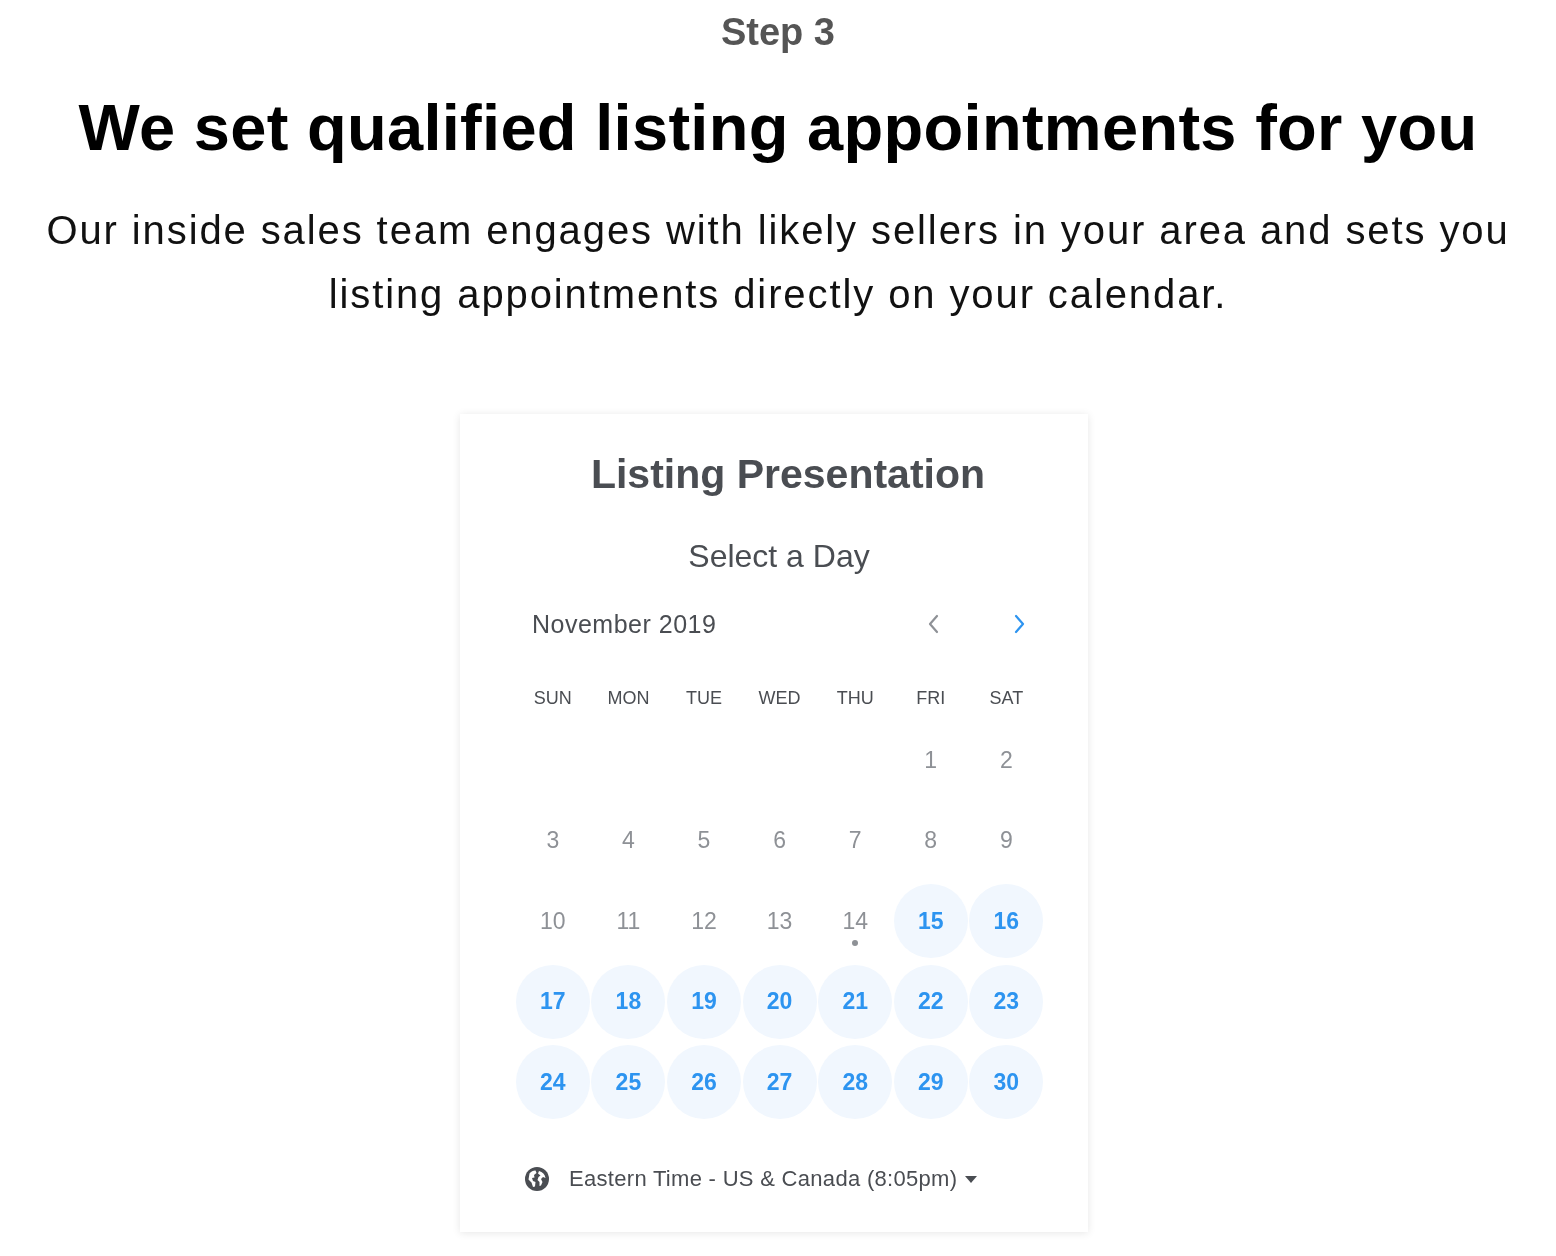 This screenshot has width=1556, height=1256. I want to click on day-button: 24, so click(552, 1082).